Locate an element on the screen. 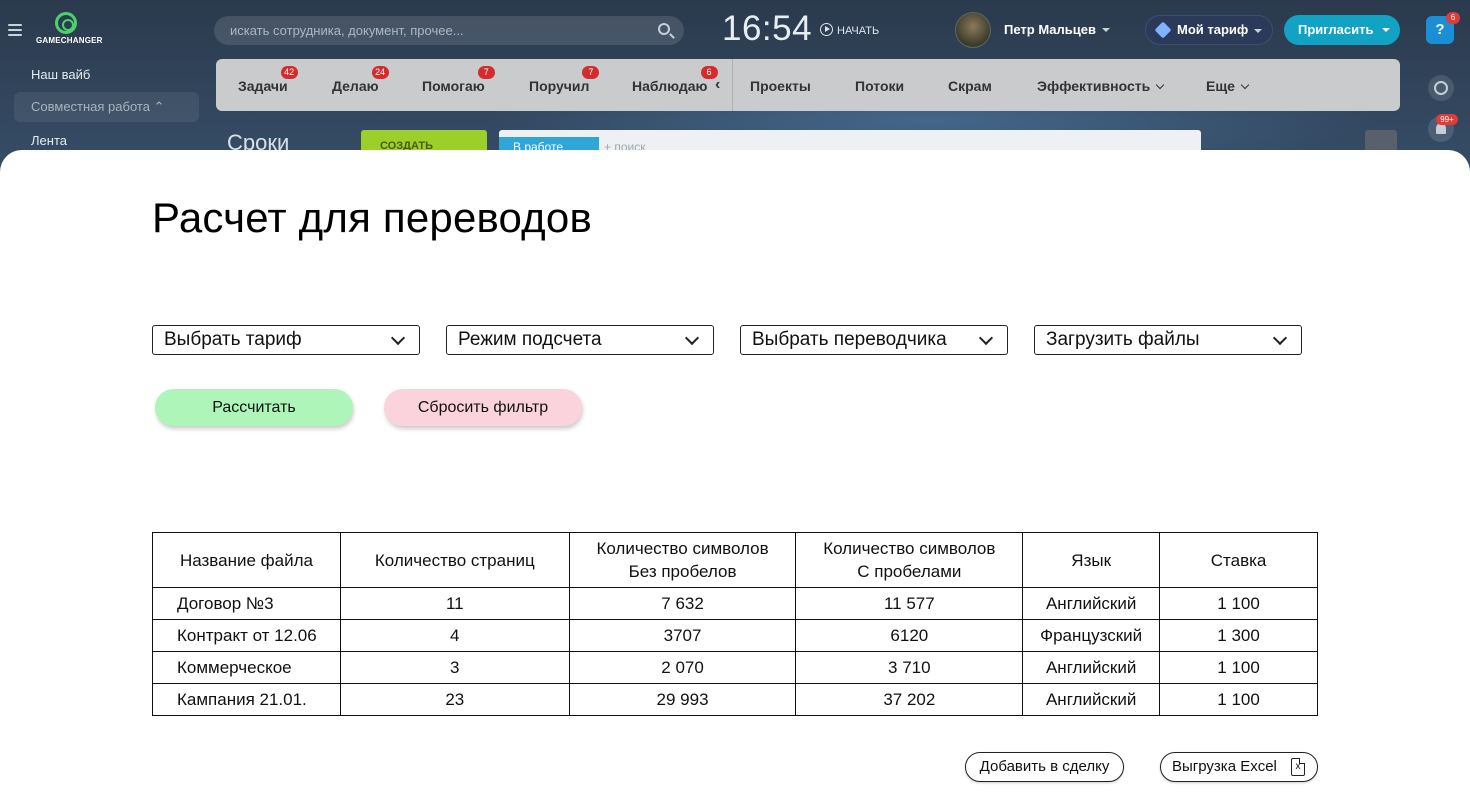  export-excel-label: Выгрузка Excel is located at coordinates (1224, 766).